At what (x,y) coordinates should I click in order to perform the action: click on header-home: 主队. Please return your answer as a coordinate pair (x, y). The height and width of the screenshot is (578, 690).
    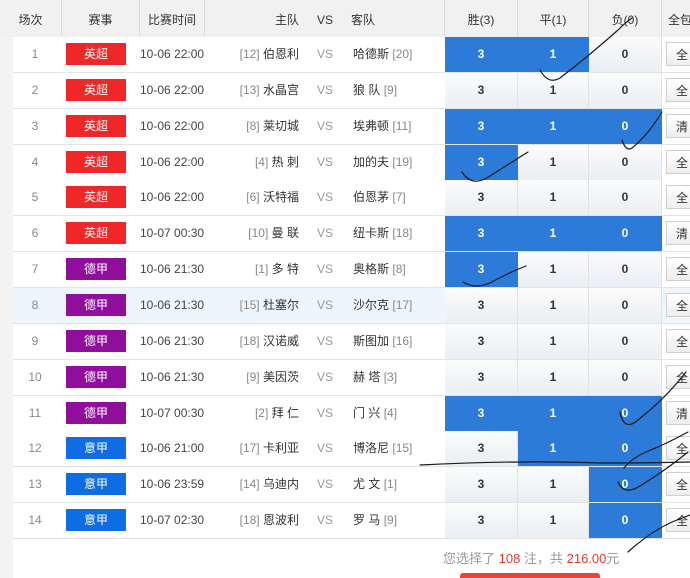
    Looking at the image, I should click on (286, 20).